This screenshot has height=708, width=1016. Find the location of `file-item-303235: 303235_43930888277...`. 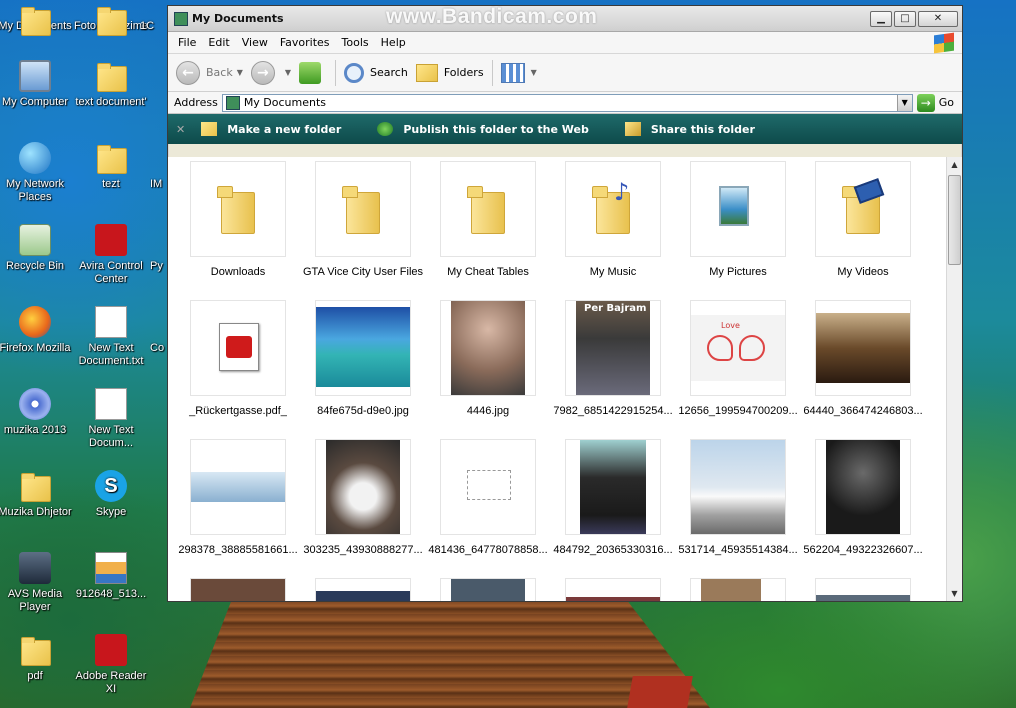

file-item-303235: 303235_43930888277... is located at coordinates (363, 497).